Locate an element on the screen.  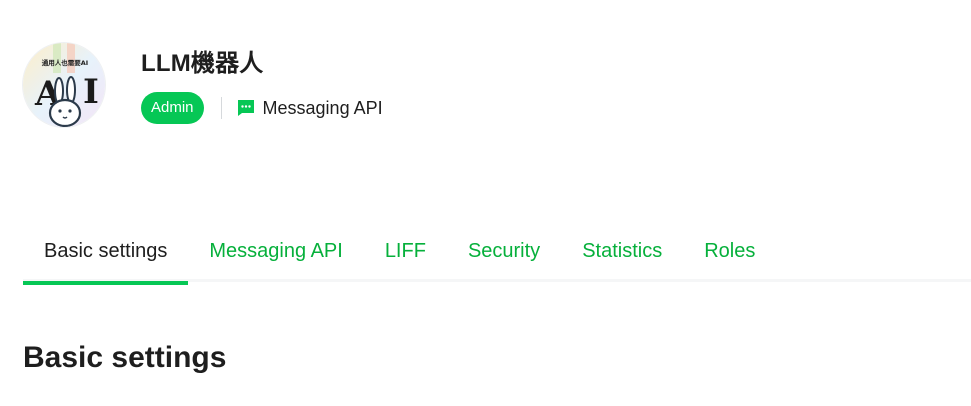
role-badge: Admin is located at coordinates (172, 108).